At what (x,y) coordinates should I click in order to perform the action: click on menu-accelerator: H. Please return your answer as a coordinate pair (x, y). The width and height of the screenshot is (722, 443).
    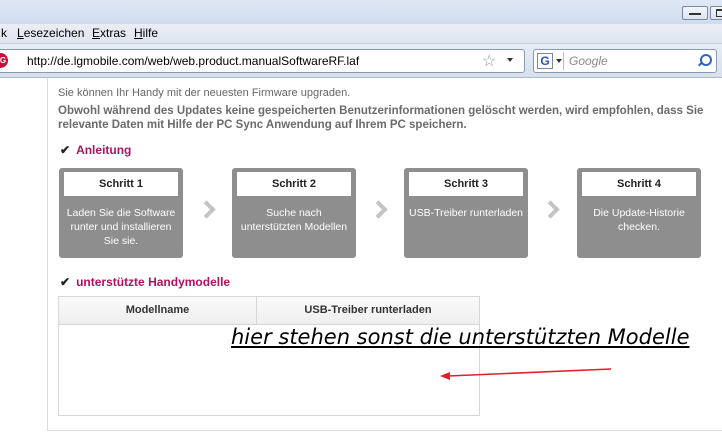
    Looking at the image, I should click on (138, 33).